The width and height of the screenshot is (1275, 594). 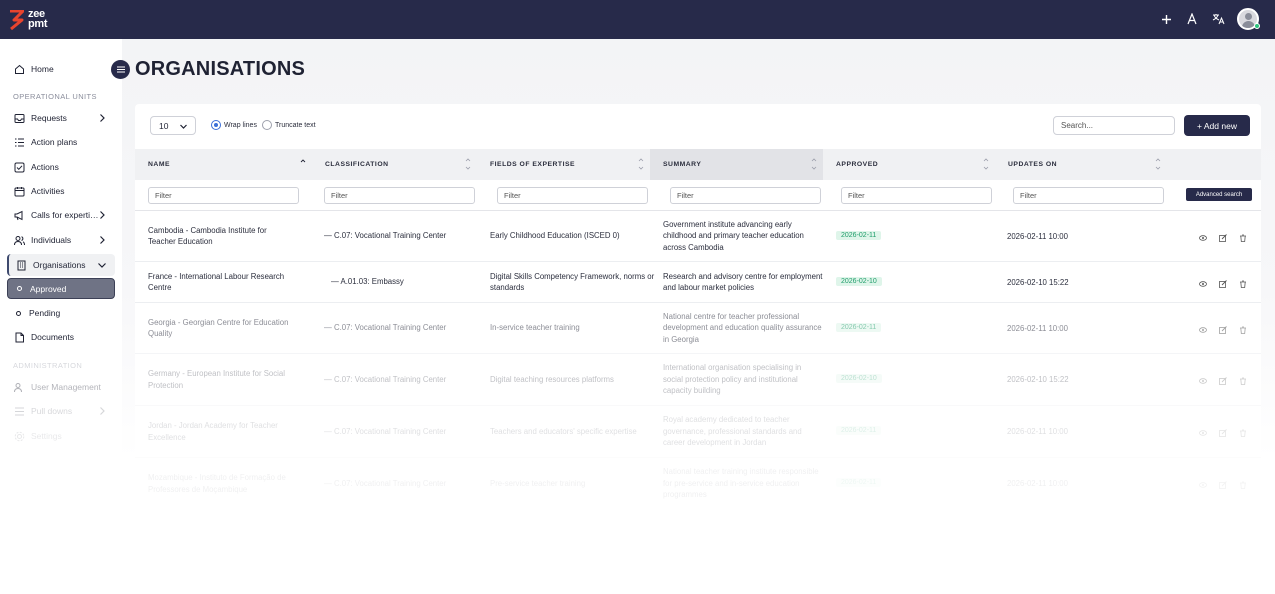 What do you see at coordinates (1218, 19) in the screenshot?
I see `translate-icon` at bounding box center [1218, 19].